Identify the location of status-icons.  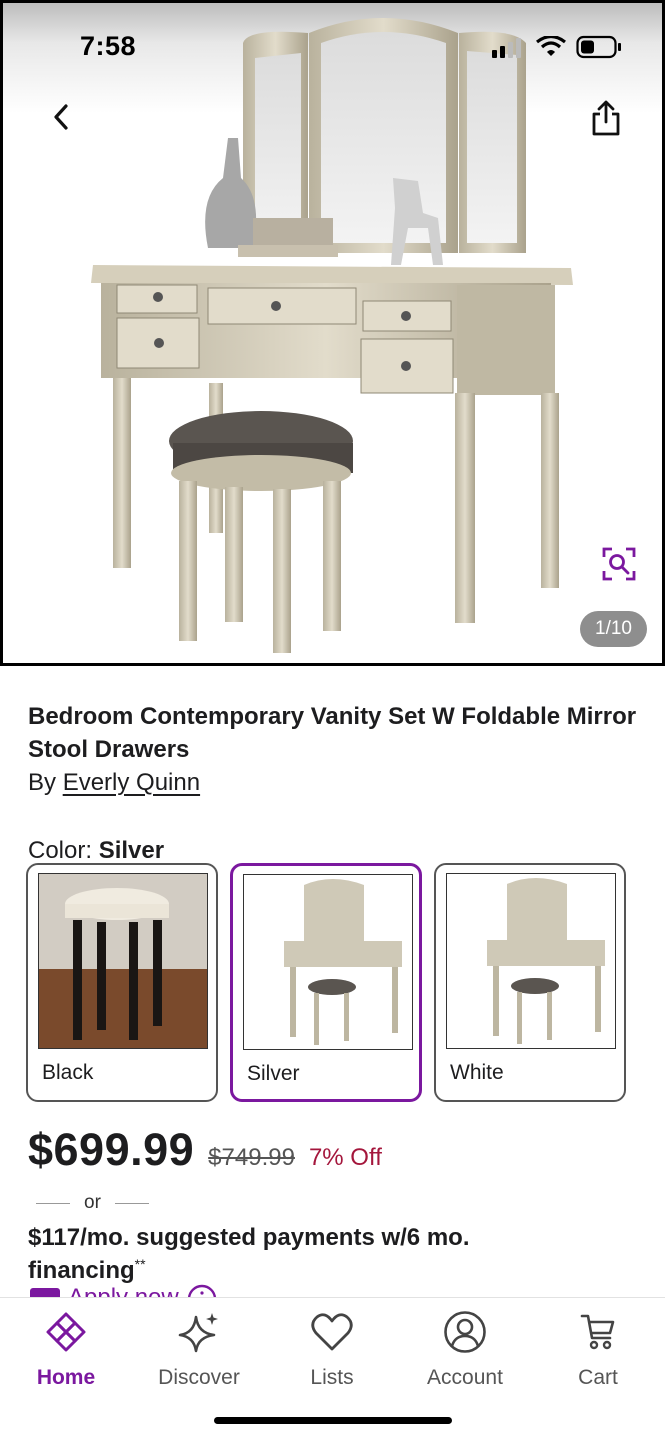
(557, 47).